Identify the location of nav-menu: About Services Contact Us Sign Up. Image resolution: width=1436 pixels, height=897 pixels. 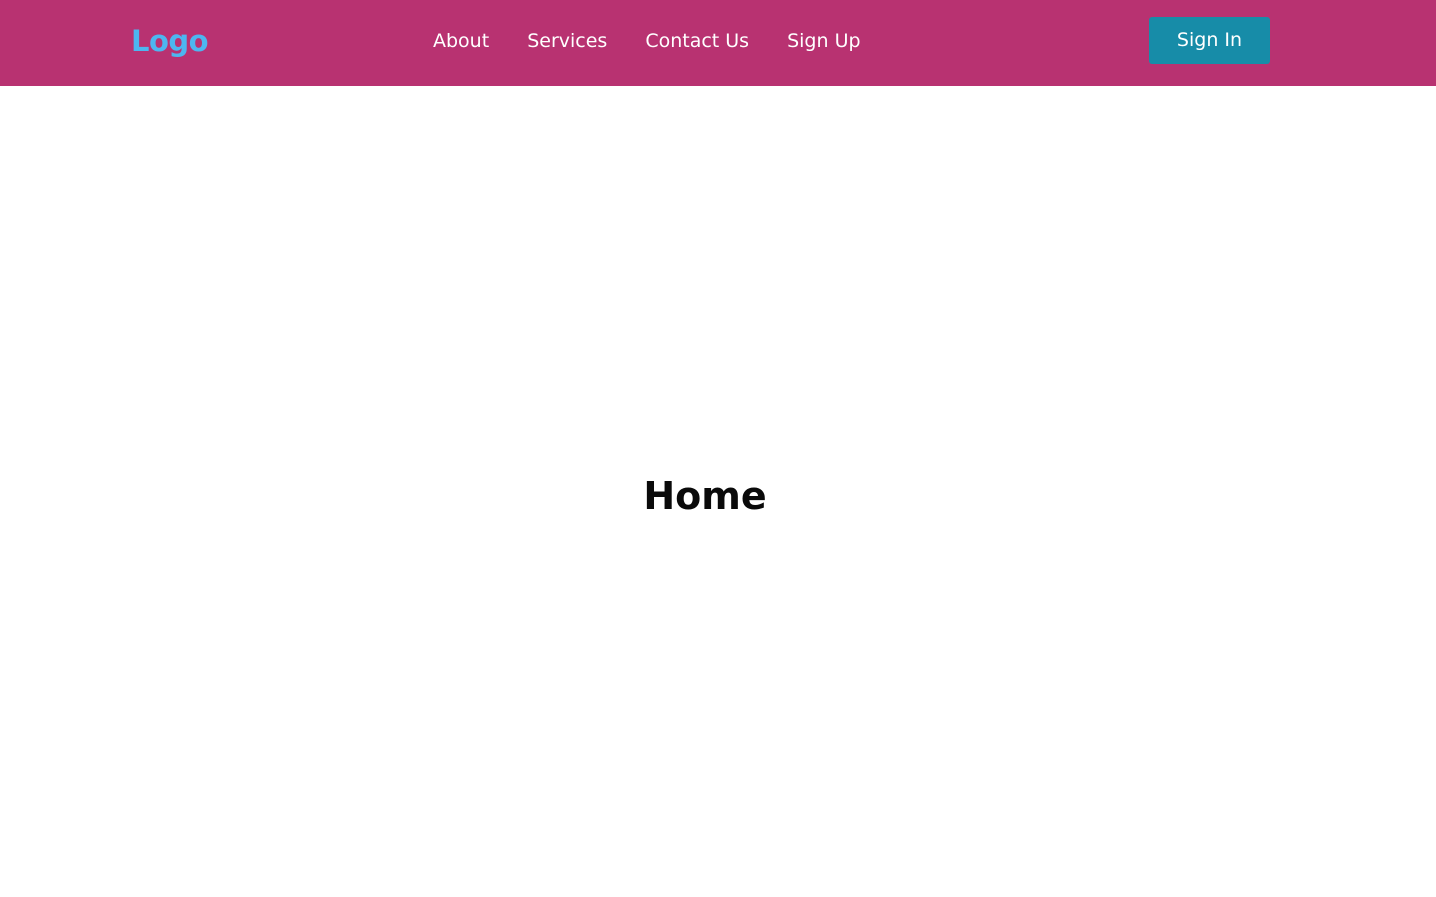
(647, 41).